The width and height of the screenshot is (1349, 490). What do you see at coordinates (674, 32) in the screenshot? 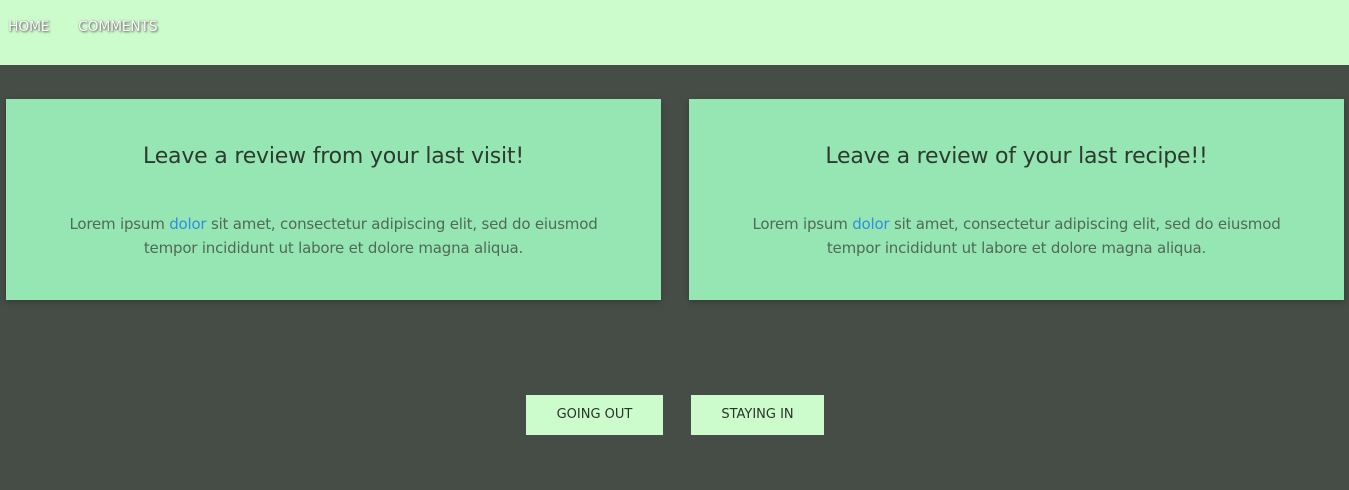
I see `top-navbar: HOME COMMENTS` at bounding box center [674, 32].